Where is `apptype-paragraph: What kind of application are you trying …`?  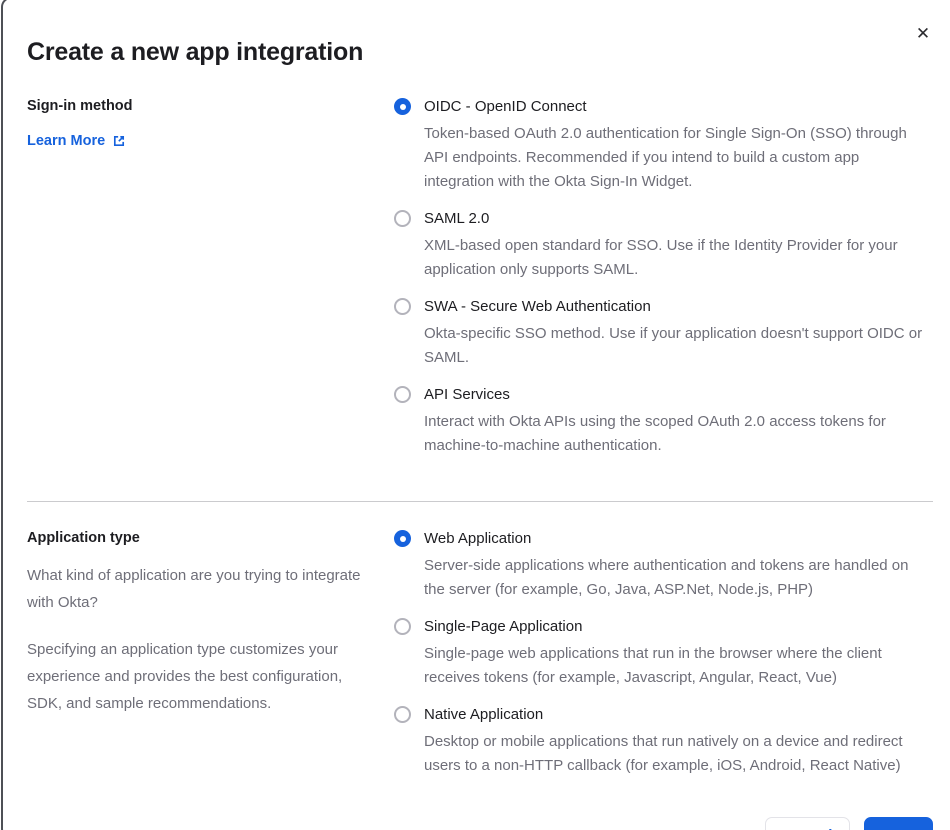 apptype-paragraph: What kind of application are you trying … is located at coordinates (194, 589).